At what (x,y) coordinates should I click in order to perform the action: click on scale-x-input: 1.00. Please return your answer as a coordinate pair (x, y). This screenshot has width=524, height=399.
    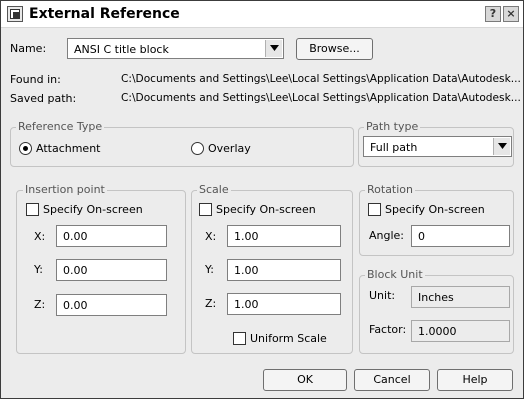
    Looking at the image, I should click on (284, 236).